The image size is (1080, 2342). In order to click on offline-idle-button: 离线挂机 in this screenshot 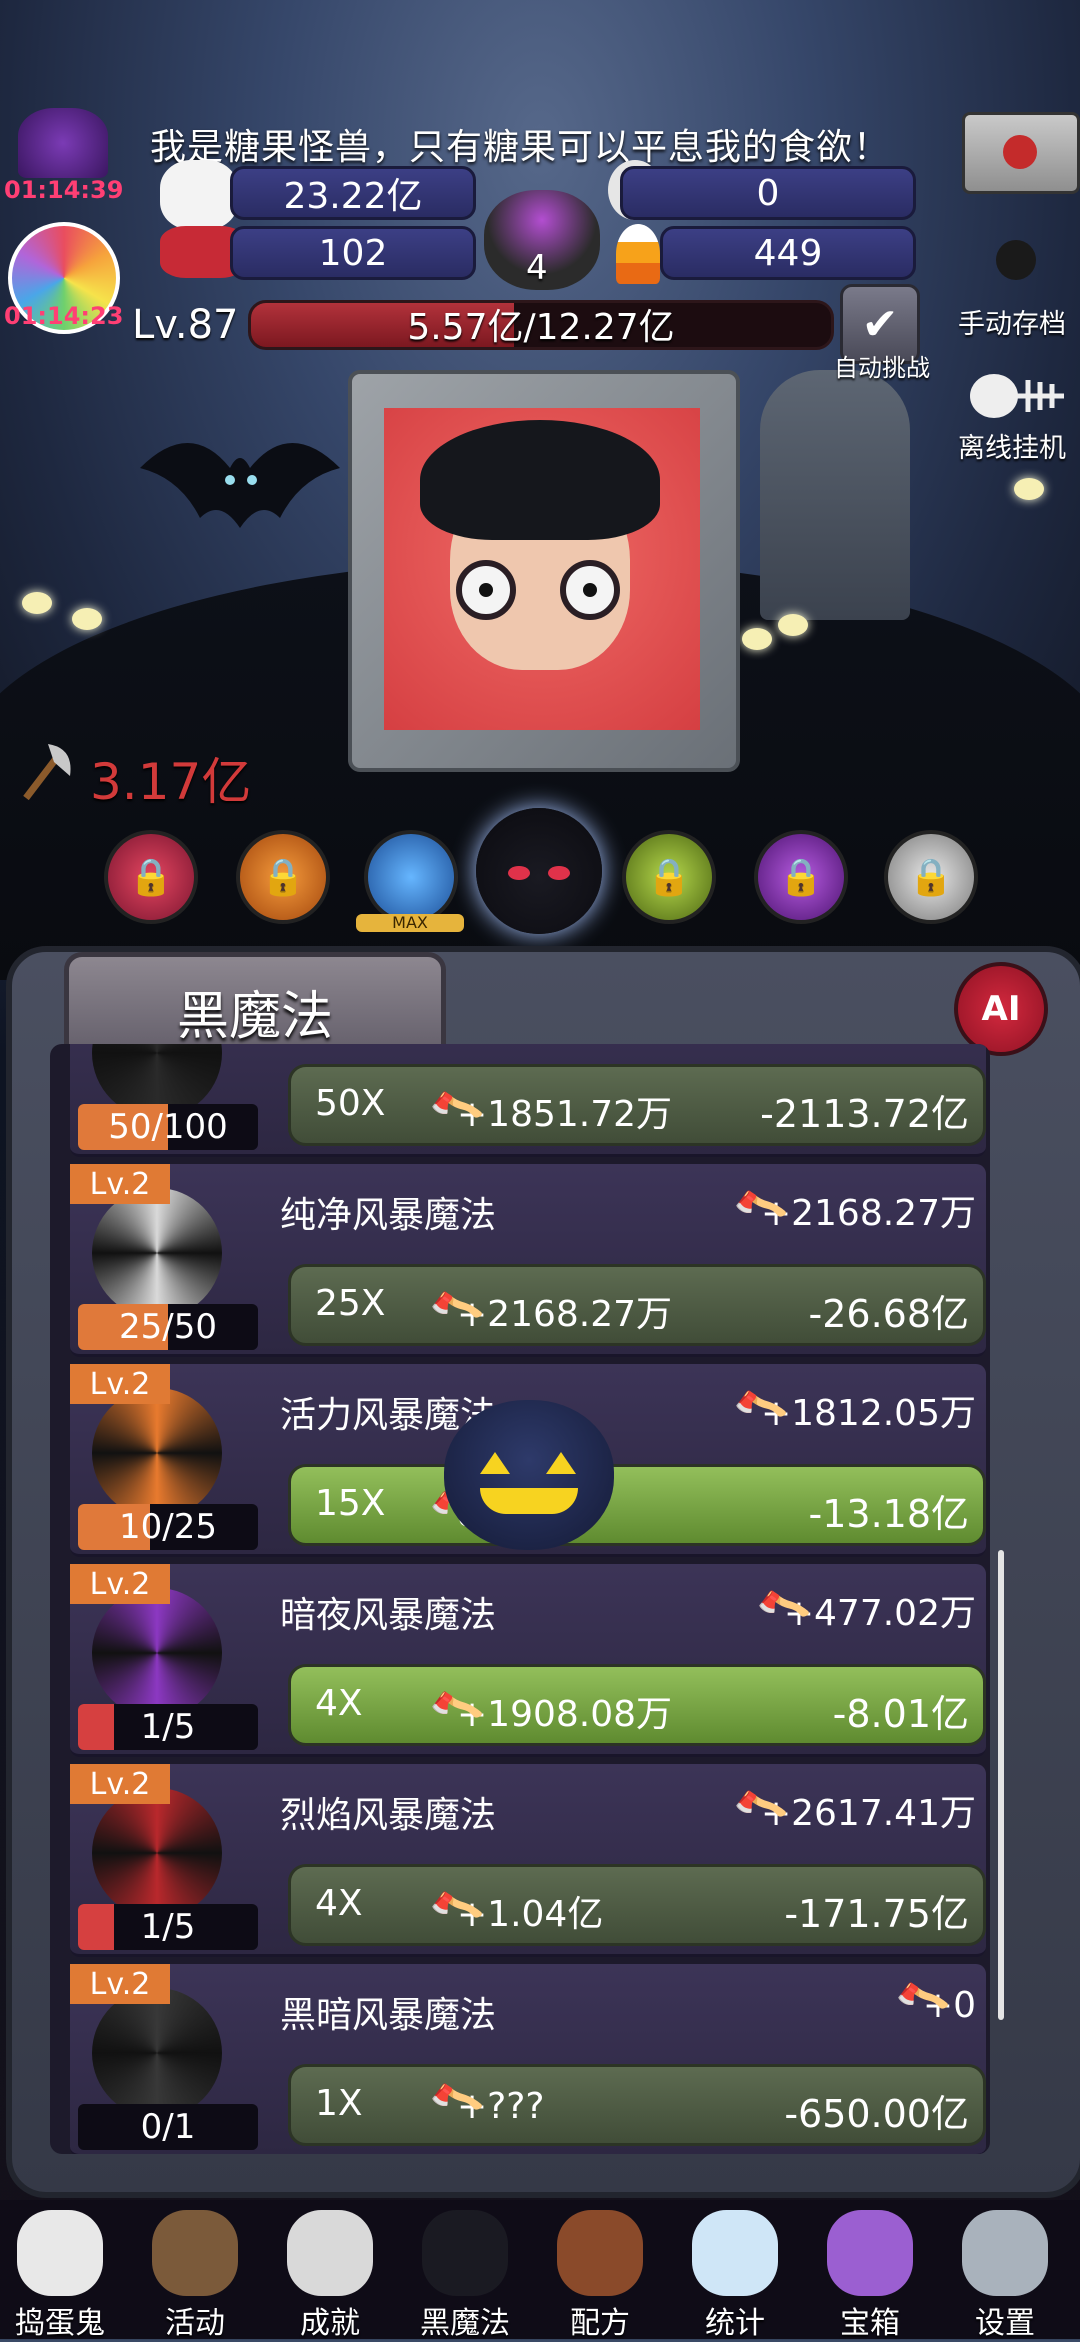, I will do `click(1012, 445)`.